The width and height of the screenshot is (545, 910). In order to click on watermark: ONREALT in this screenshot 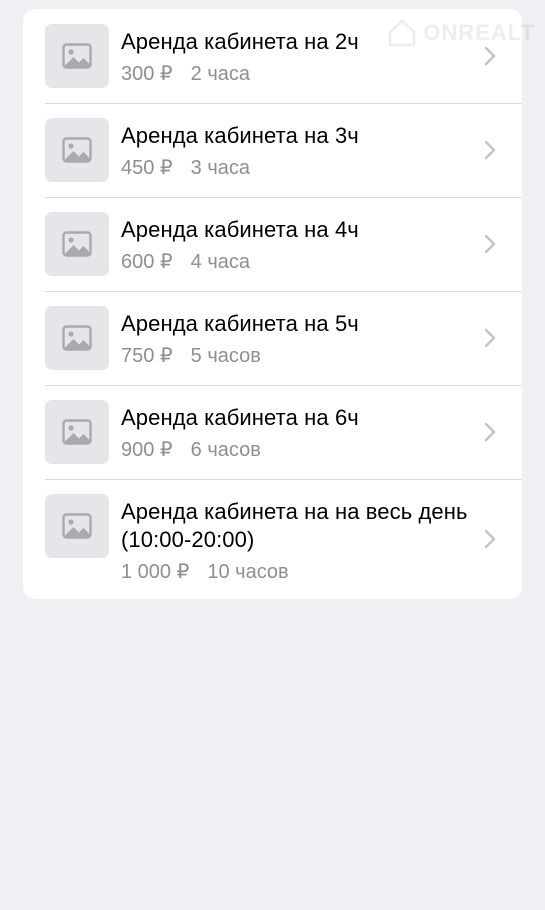, I will do `click(461, 33)`.